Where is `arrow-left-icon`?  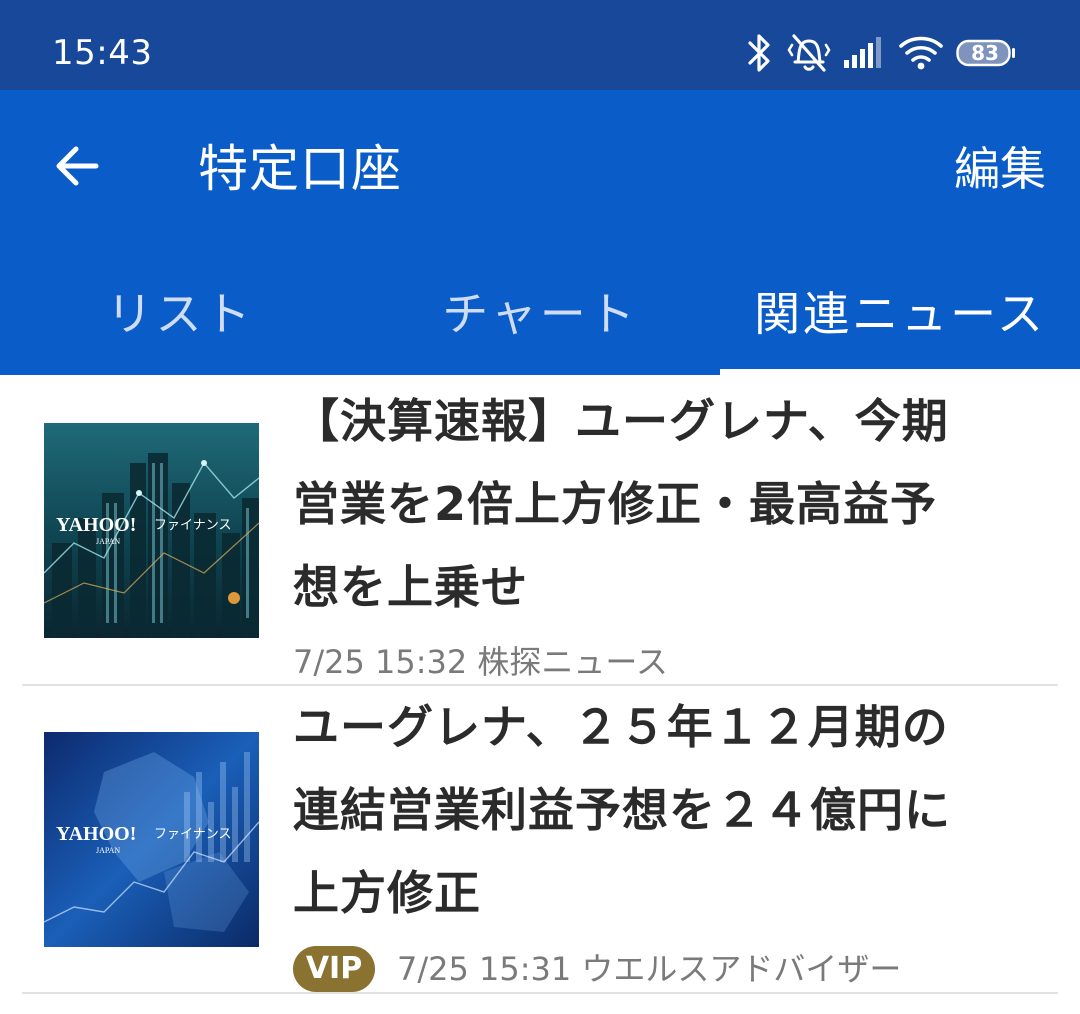
arrow-left-icon is located at coordinates (77, 166).